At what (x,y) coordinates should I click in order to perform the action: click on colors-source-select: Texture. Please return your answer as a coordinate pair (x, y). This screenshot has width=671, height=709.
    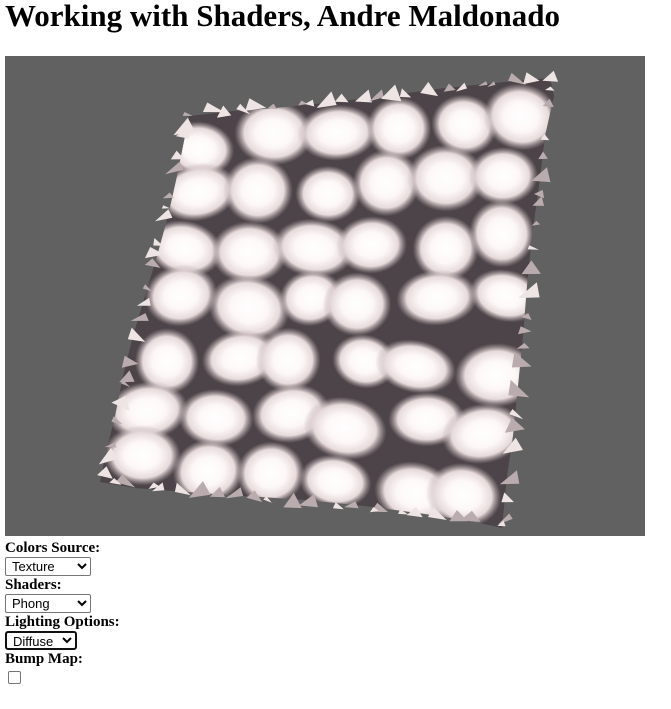
    Looking at the image, I should click on (48, 566).